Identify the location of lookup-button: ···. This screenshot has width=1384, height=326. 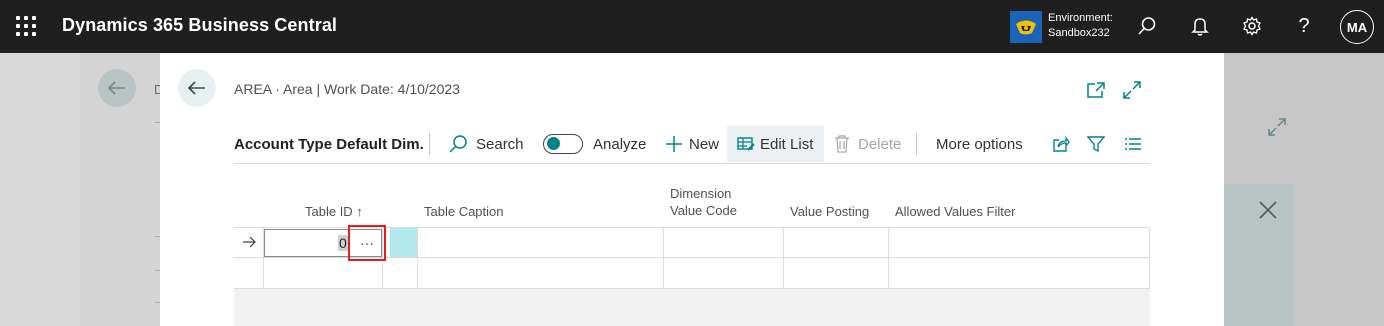
(367, 243).